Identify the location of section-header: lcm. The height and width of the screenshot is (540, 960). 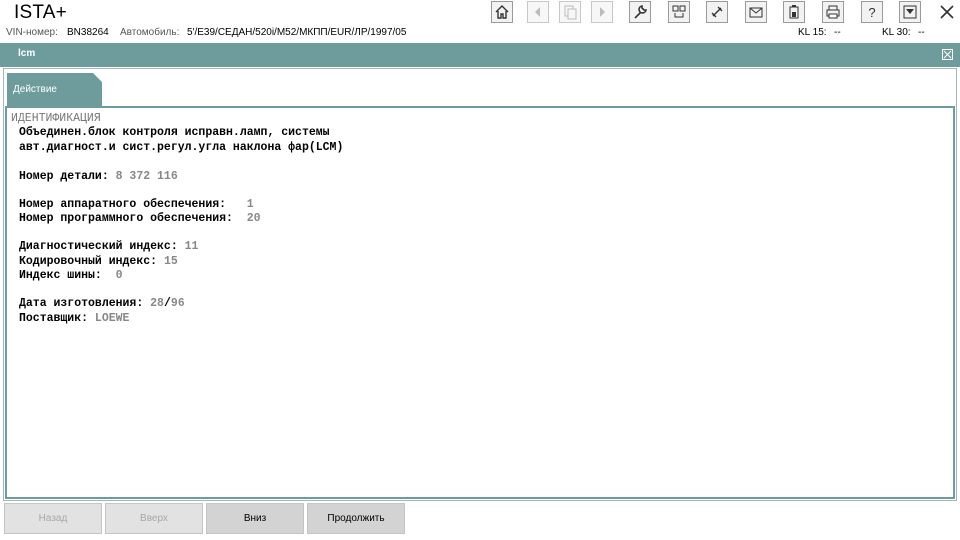
(480, 55).